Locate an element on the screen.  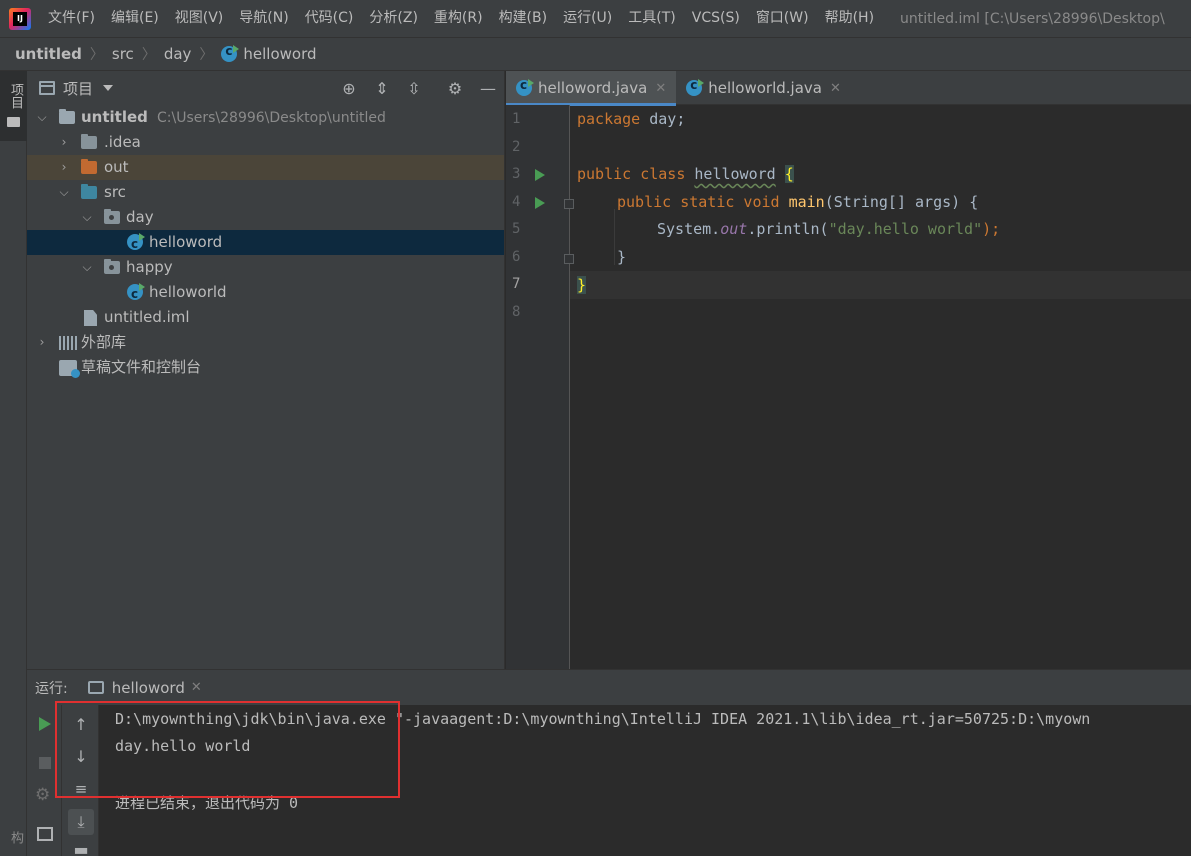
tree-item-untitled-iml: untitled.iml is located at coordinates (265, 317).